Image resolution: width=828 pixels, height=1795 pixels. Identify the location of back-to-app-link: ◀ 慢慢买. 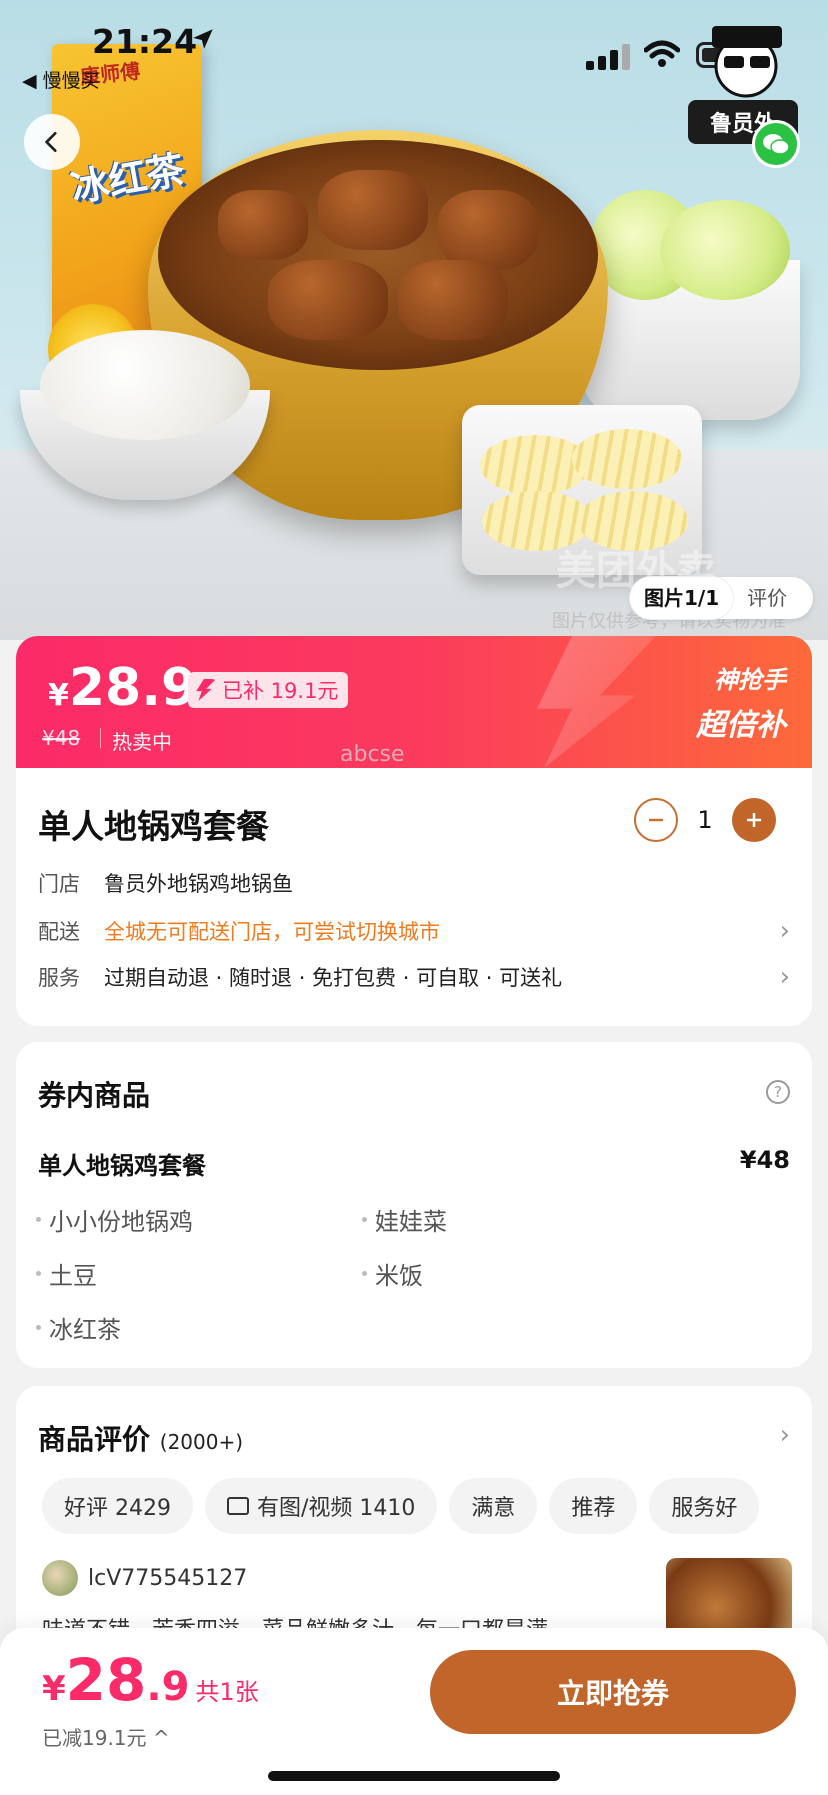
(61, 79).